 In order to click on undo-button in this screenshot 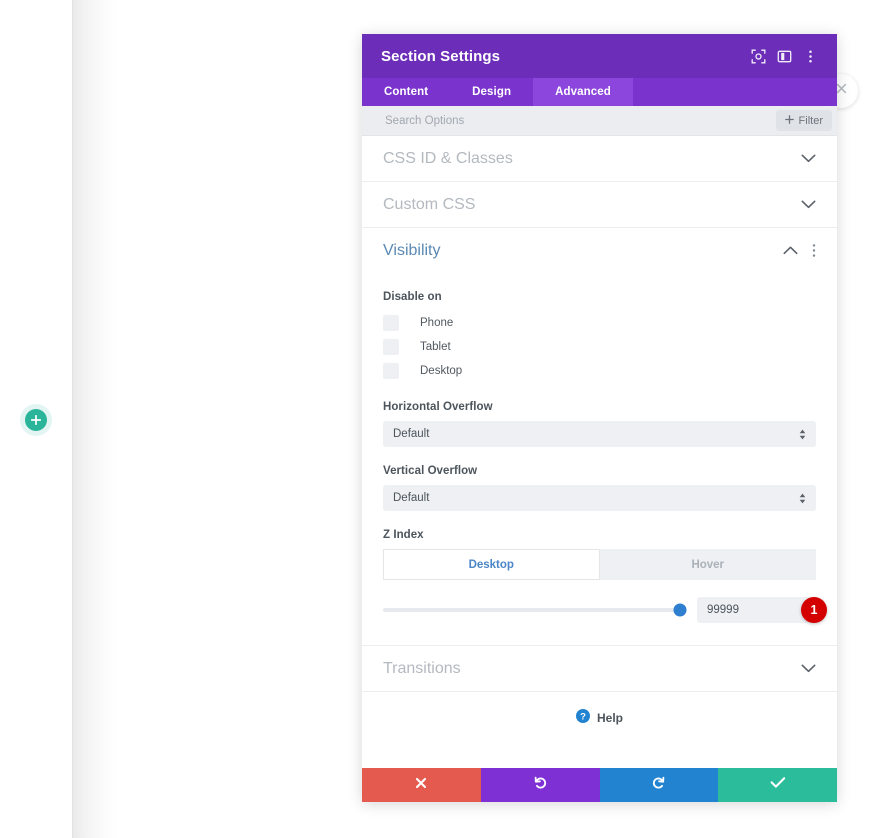, I will do `click(540, 785)`.